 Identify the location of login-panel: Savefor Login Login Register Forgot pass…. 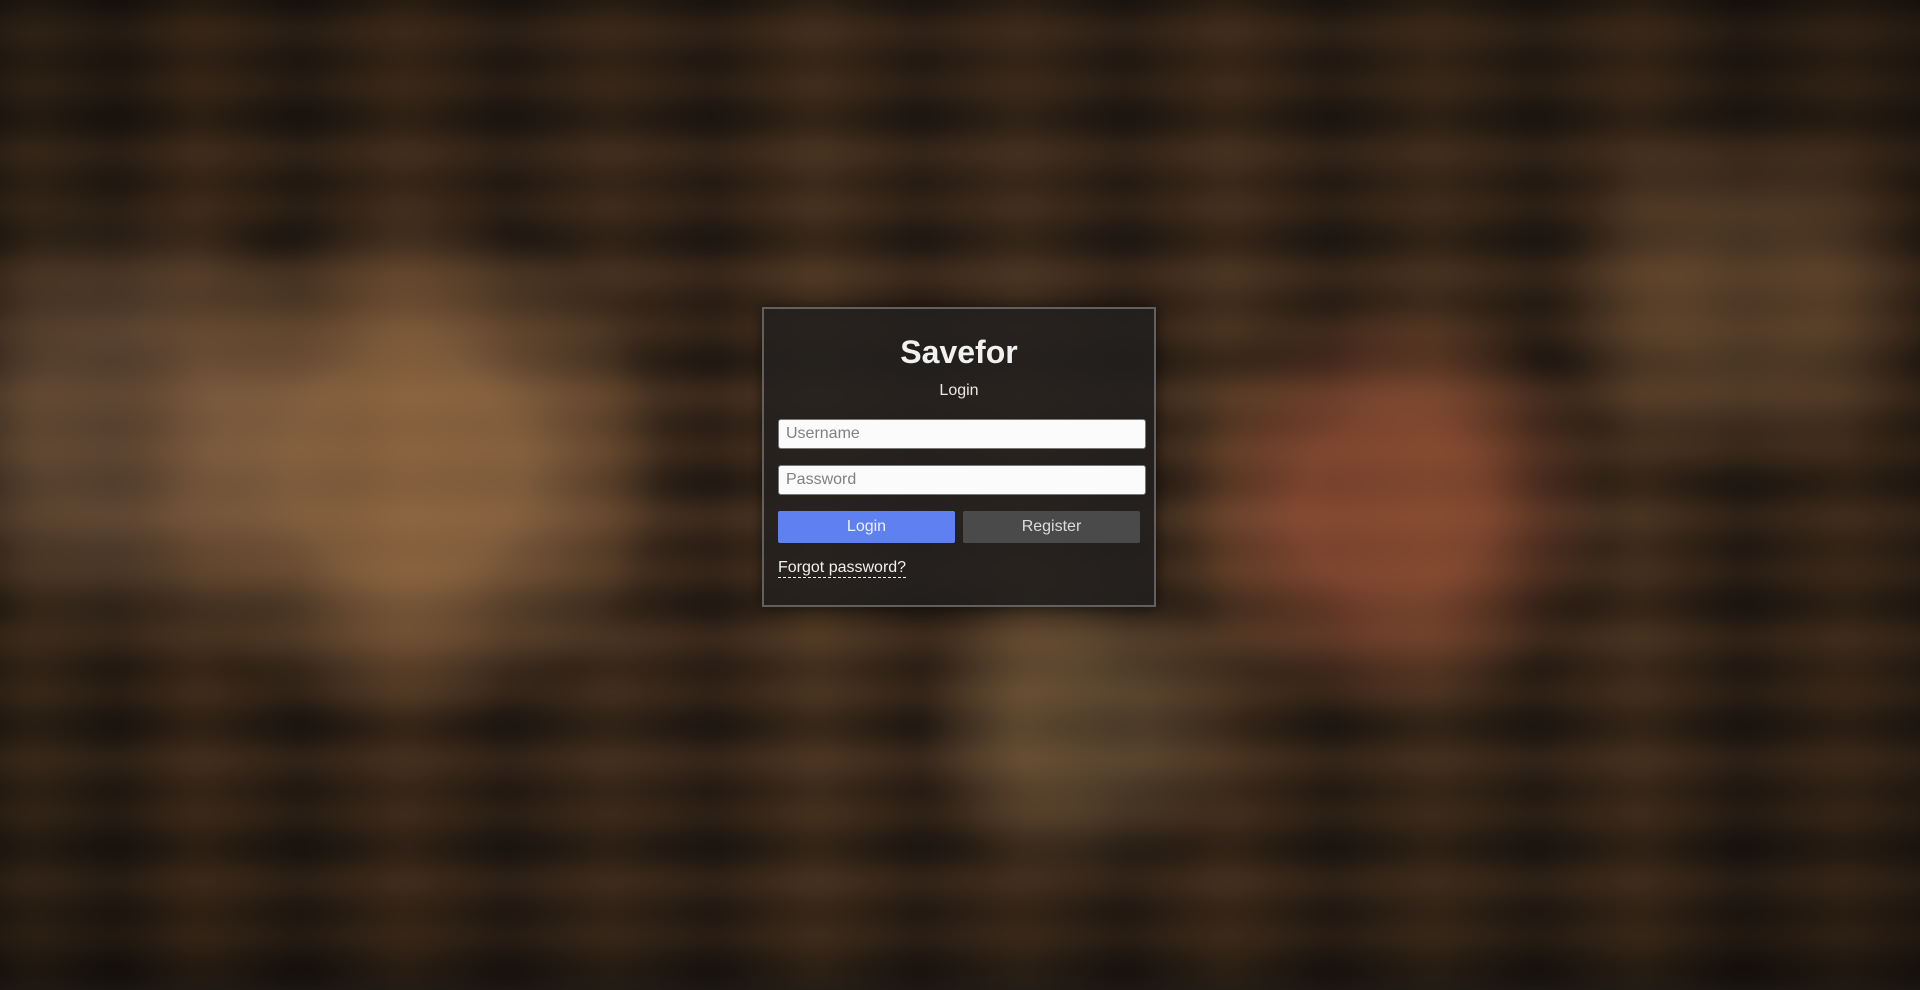
(959, 457).